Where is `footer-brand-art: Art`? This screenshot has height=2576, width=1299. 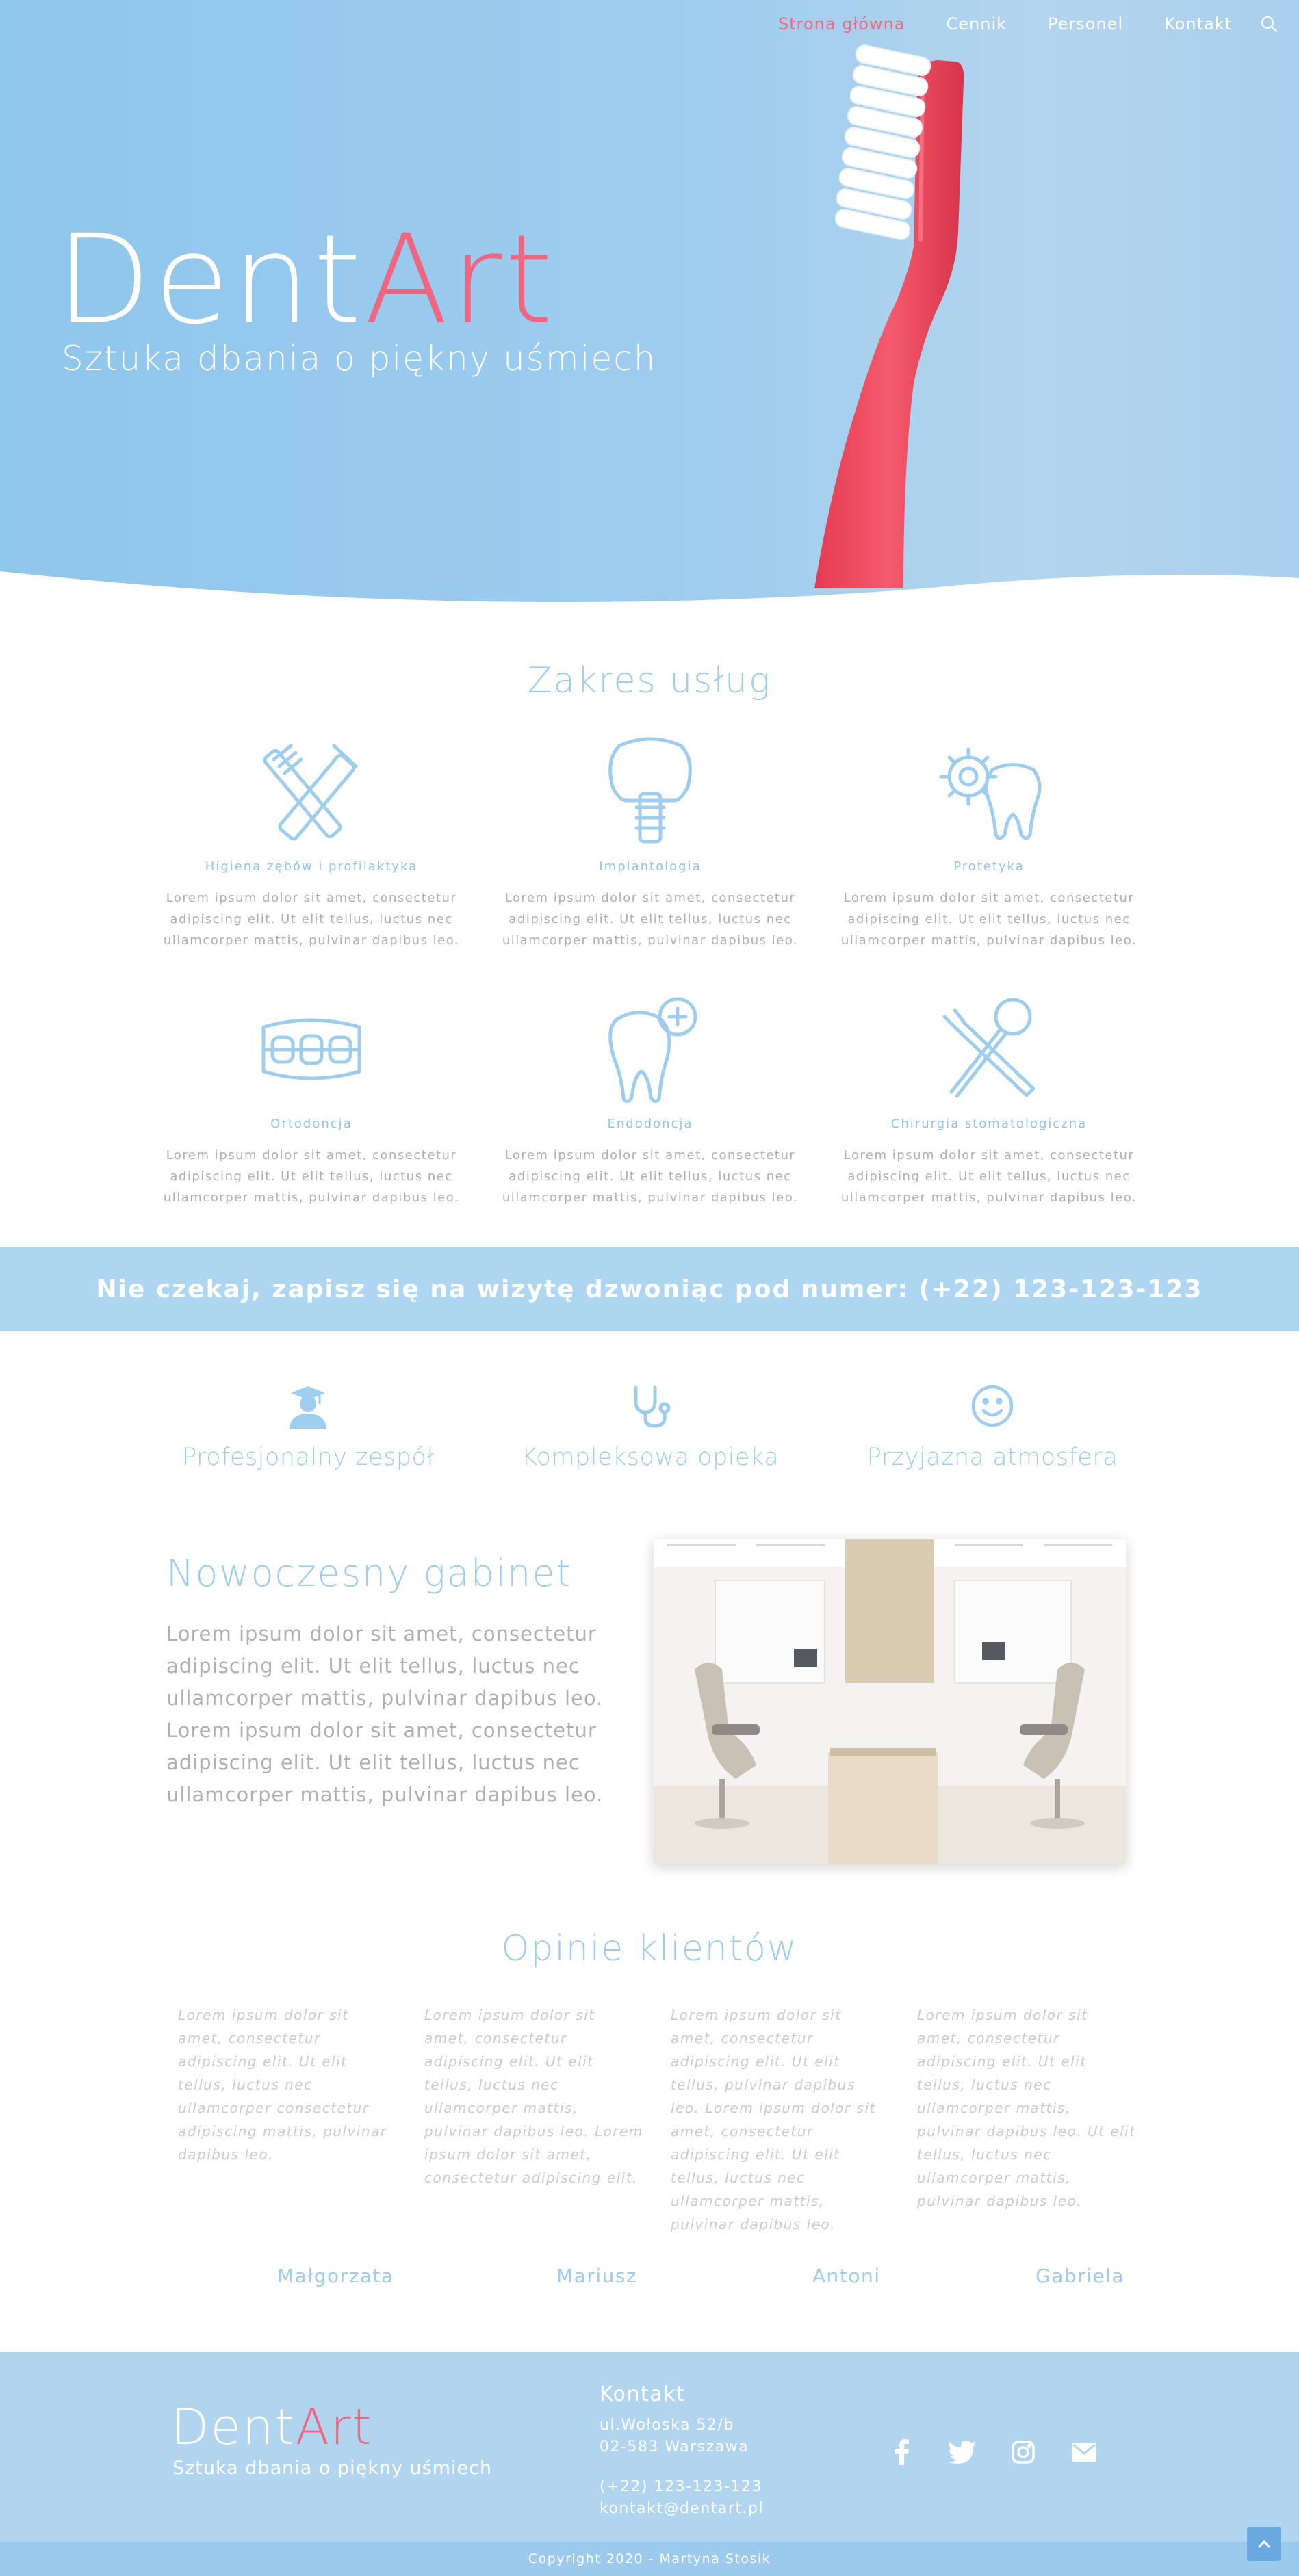 footer-brand-art: Art is located at coordinates (334, 2427).